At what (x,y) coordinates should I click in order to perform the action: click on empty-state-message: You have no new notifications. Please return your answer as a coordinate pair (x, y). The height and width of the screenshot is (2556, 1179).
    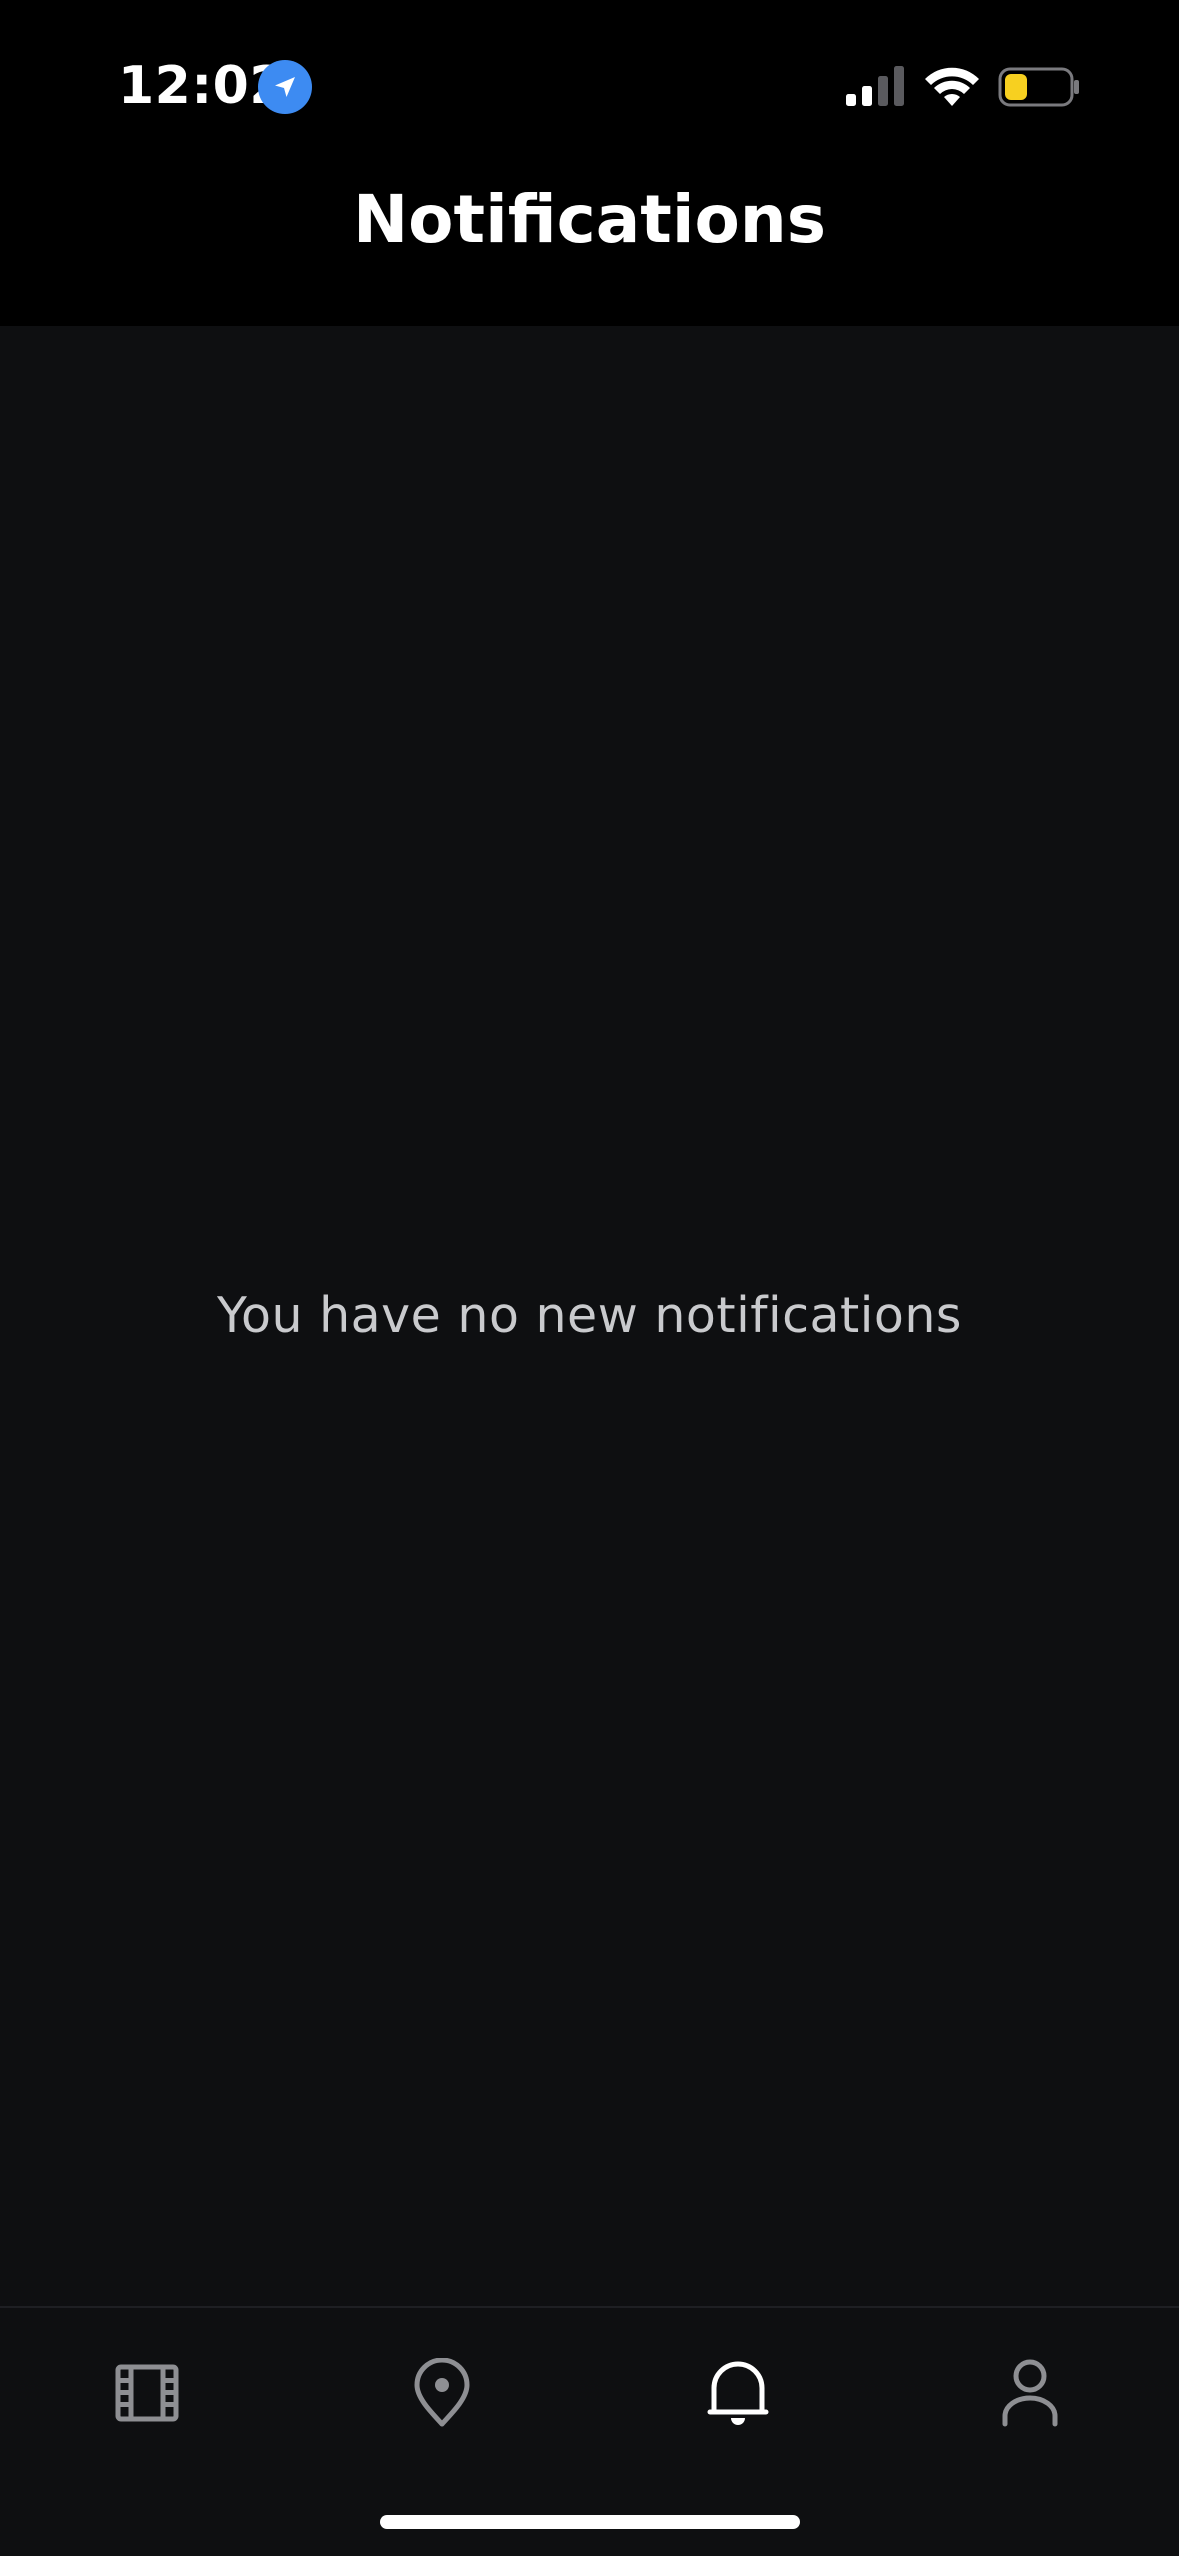
    Looking at the image, I should click on (589, 1315).